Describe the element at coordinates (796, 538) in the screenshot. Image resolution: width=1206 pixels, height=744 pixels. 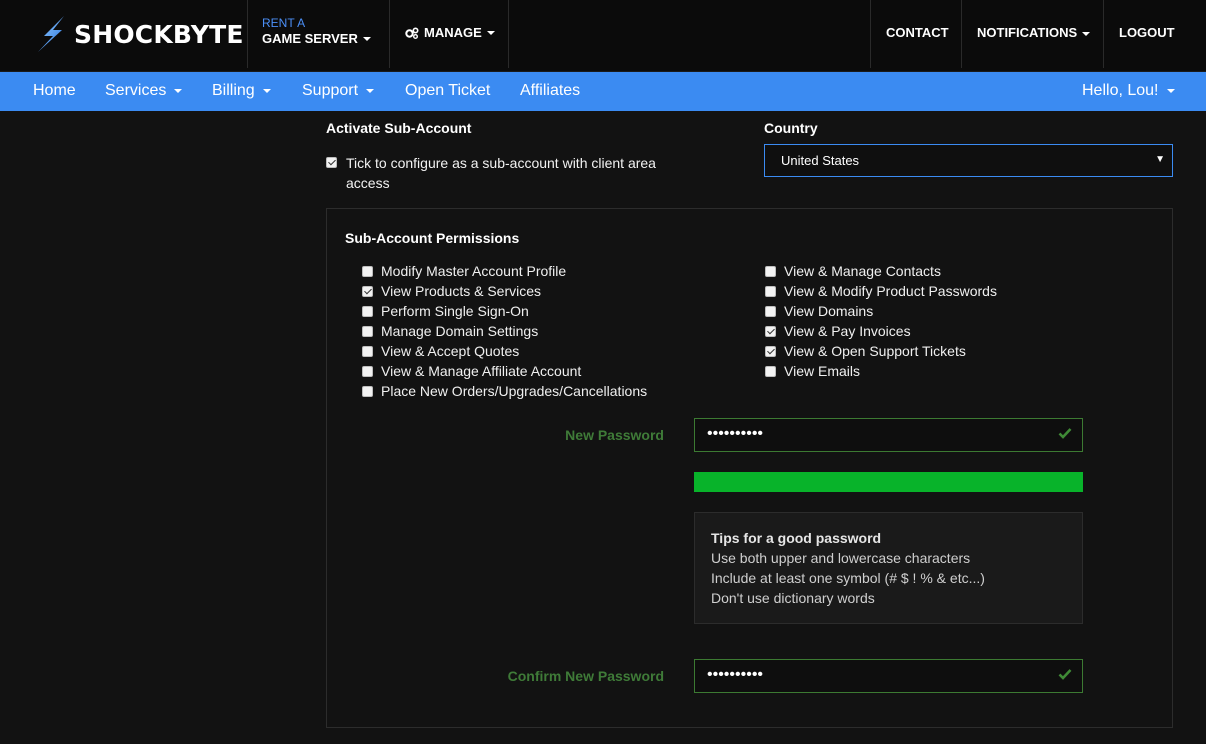
I see `tips-title: Tips for a good password` at that location.